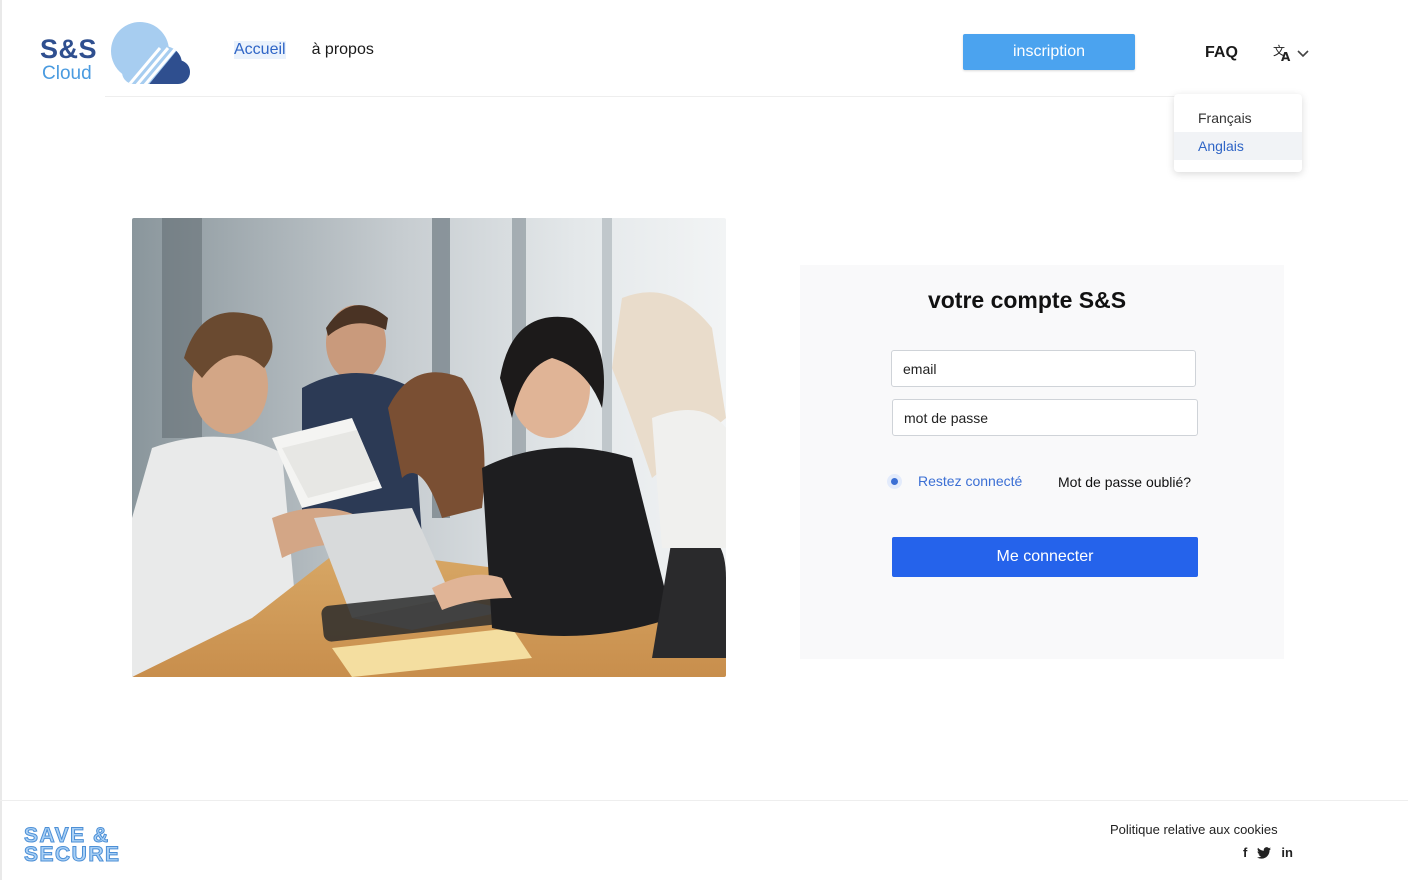  What do you see at coordinates (1045, 417) in the screenshot?
I see `password-field` at bounding box center [1045, 417].